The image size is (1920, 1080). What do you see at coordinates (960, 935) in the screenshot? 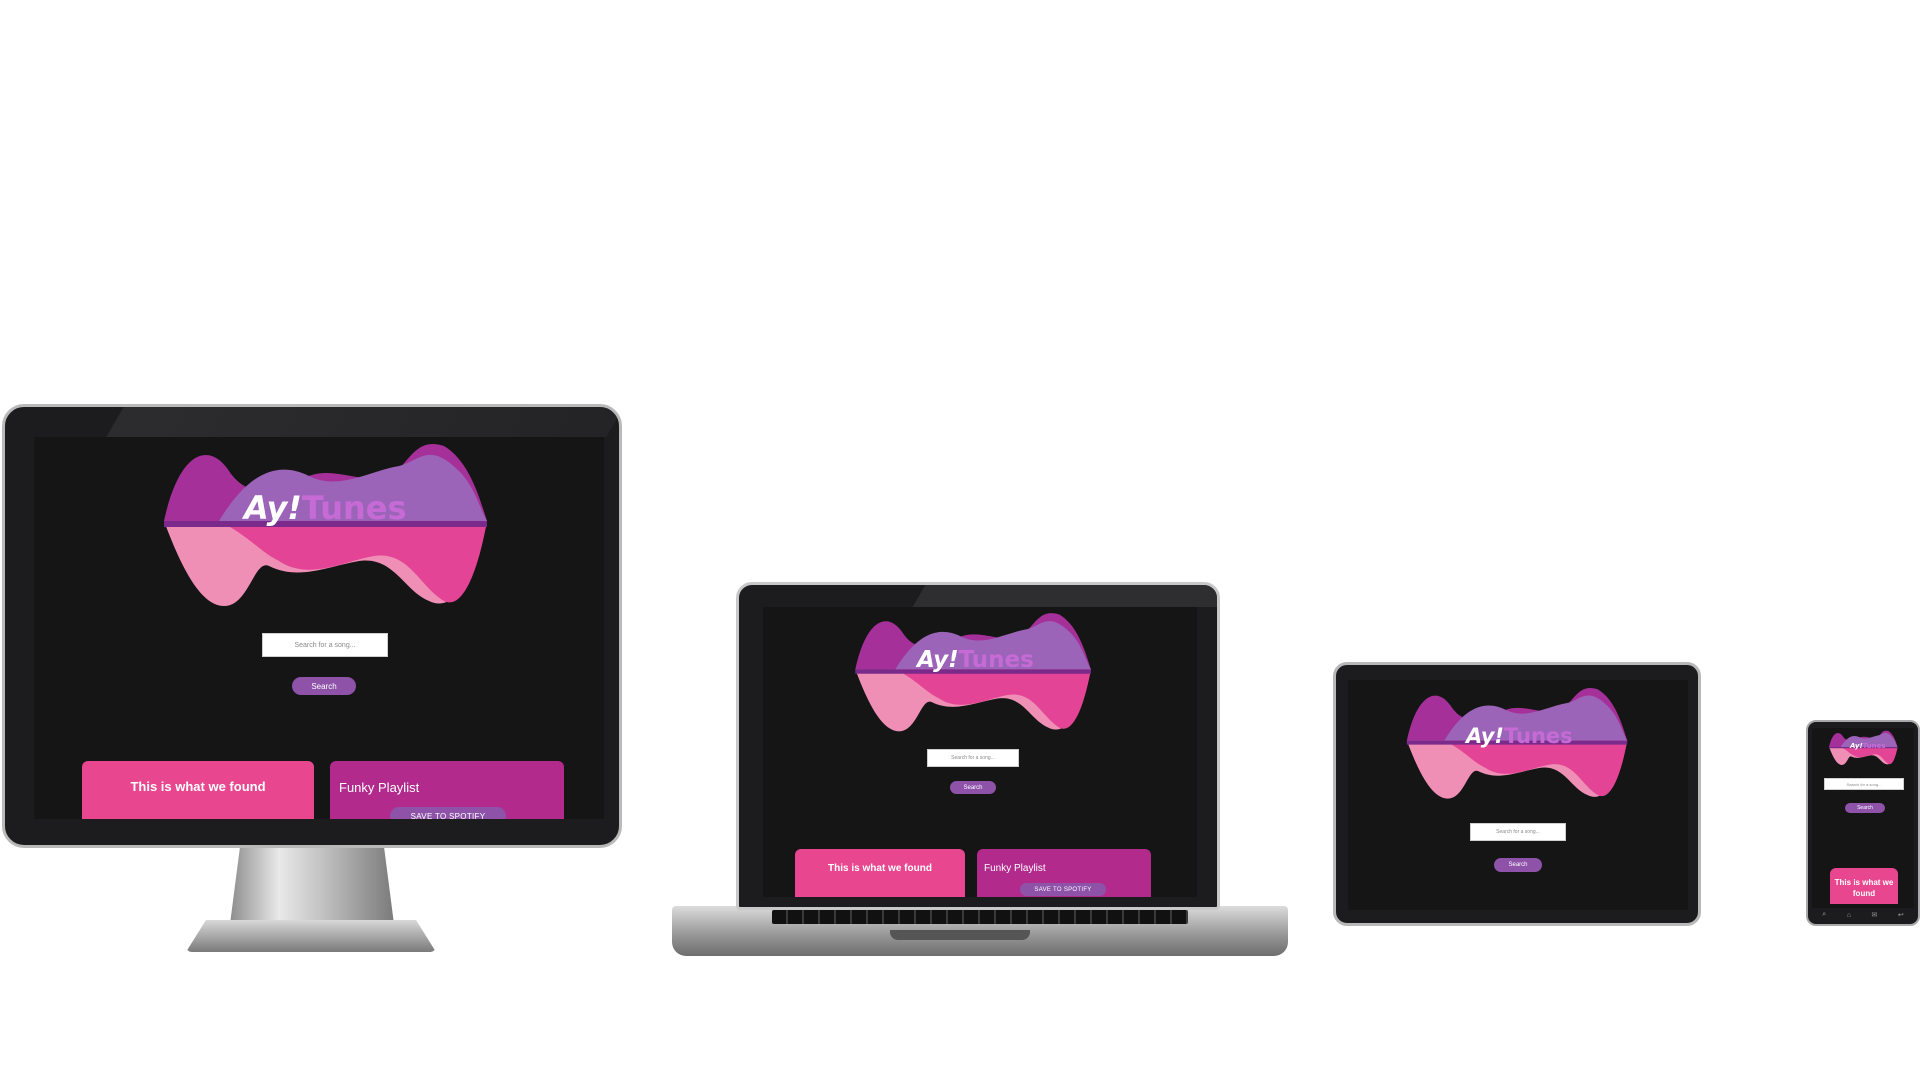
I see `laptop-trackpad-notch` at bounding box center [960, 935].